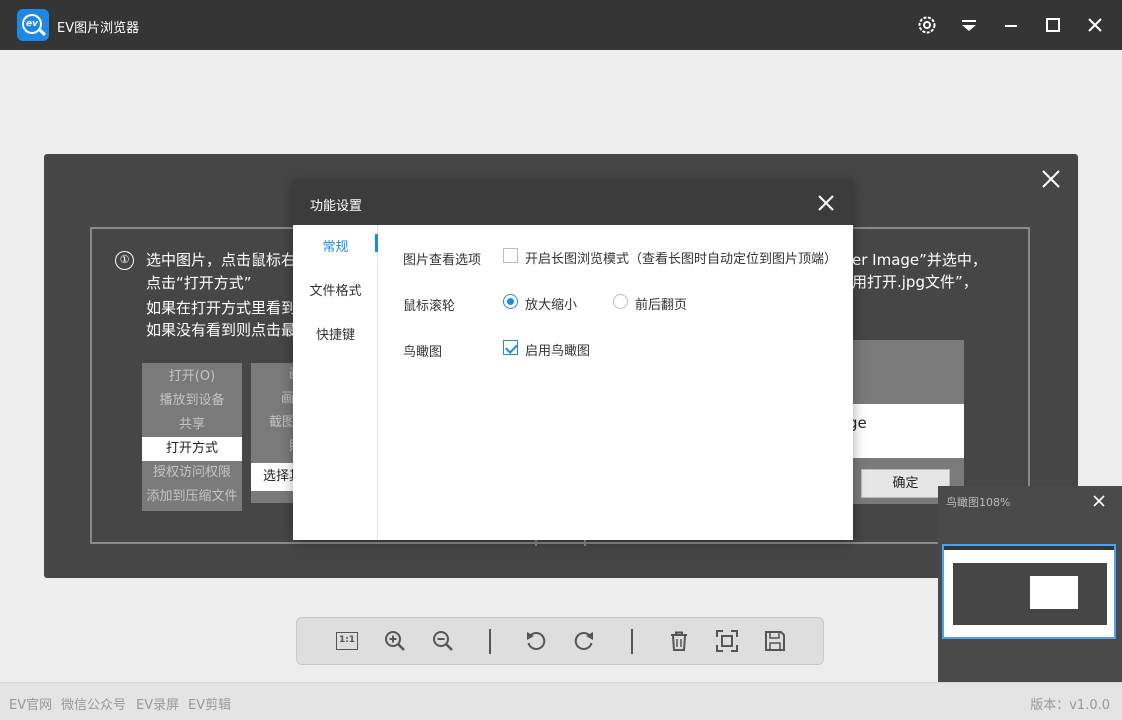 The height and width of the screenshot is (720, 1122). Describe the element at coordinates (919, 260) in the screenshot. I see `guide-line-right-1: er Image”并选中，` at that location.